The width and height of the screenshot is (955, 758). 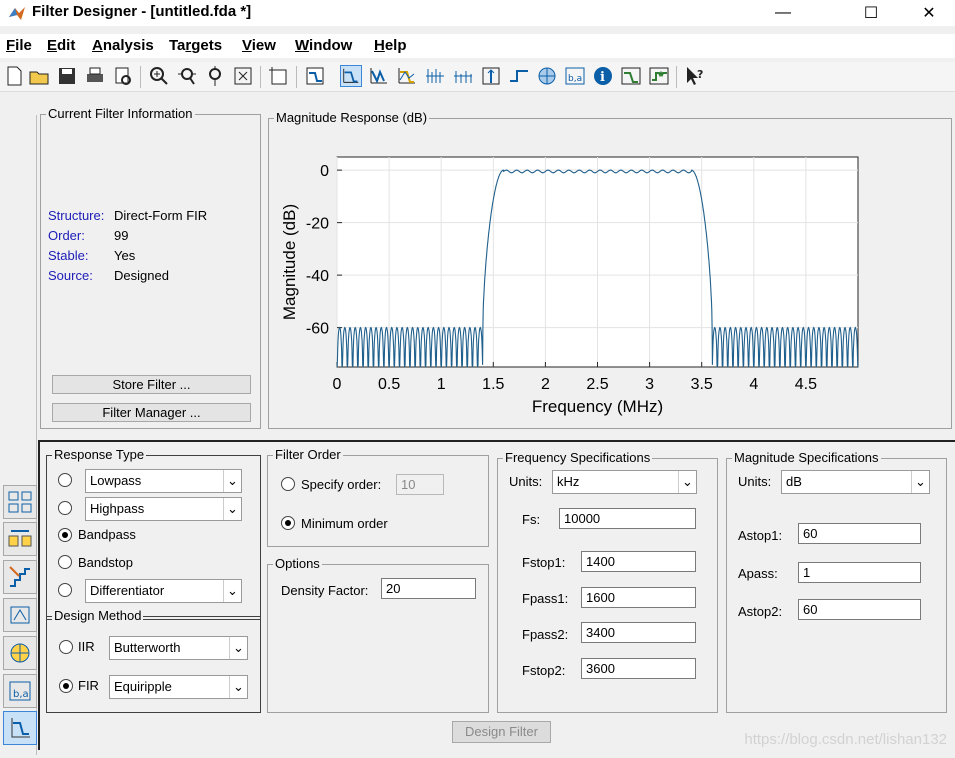 I want to click on fstop1-input: 1400, so click(x=638, y=561).